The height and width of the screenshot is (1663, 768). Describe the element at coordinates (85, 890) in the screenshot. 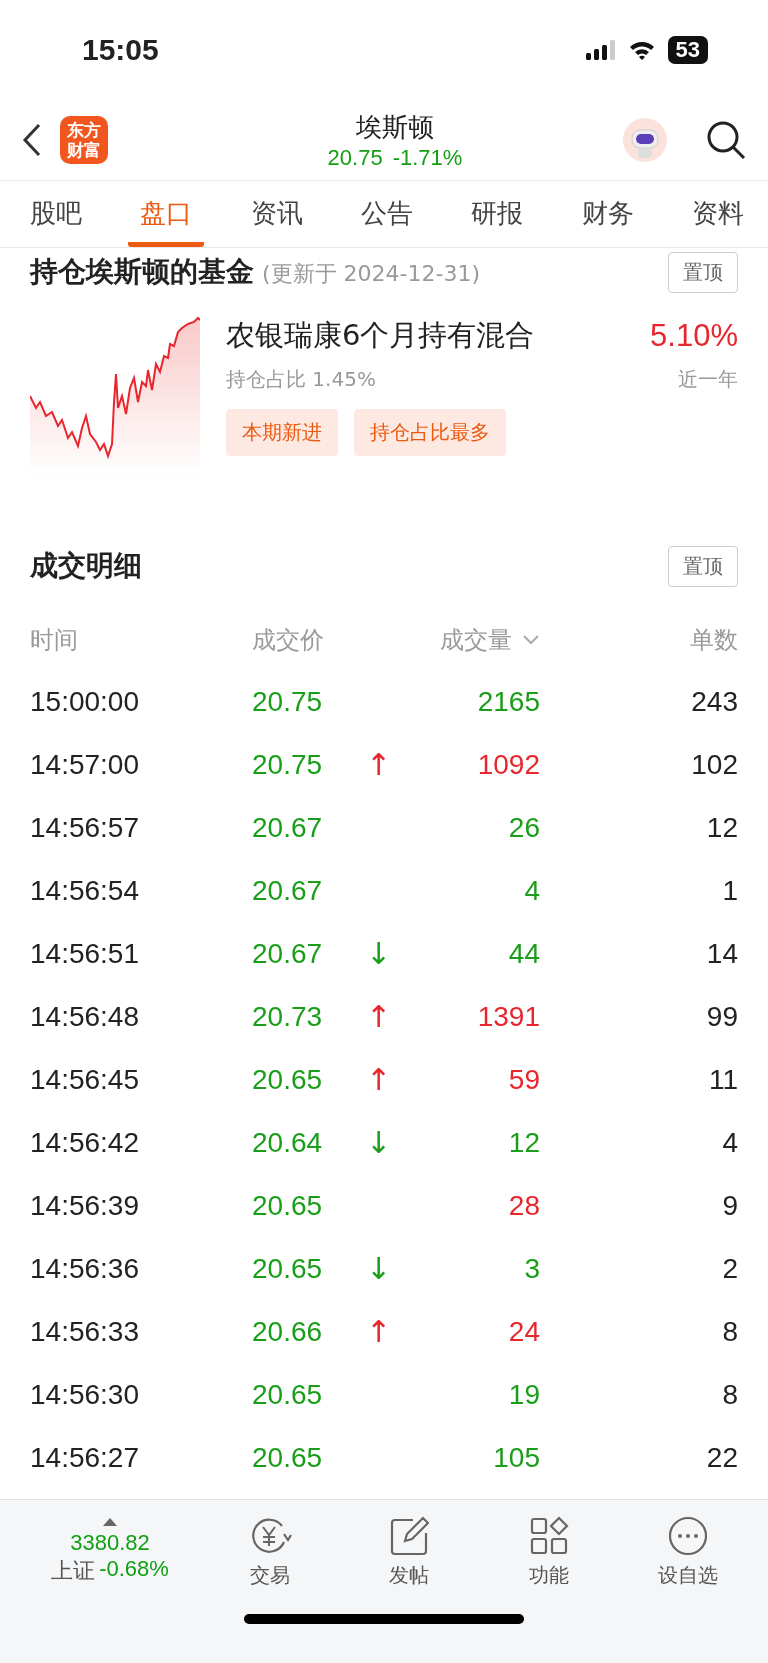

I see `trade-time: 14:56:54` at that location.